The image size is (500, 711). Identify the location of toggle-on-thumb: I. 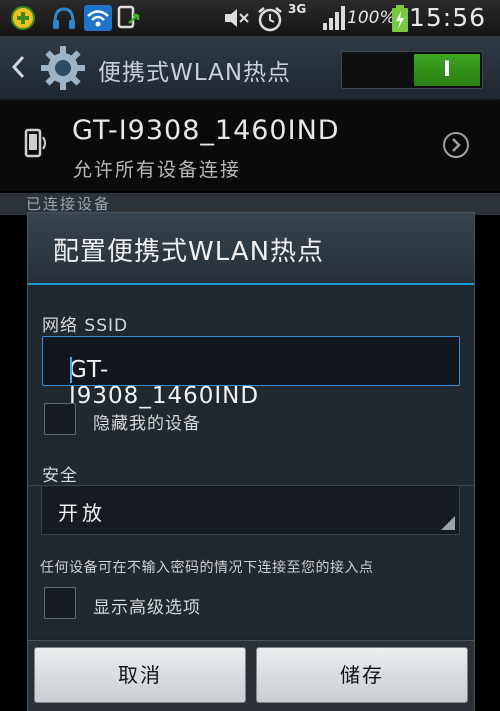
(447, 70).